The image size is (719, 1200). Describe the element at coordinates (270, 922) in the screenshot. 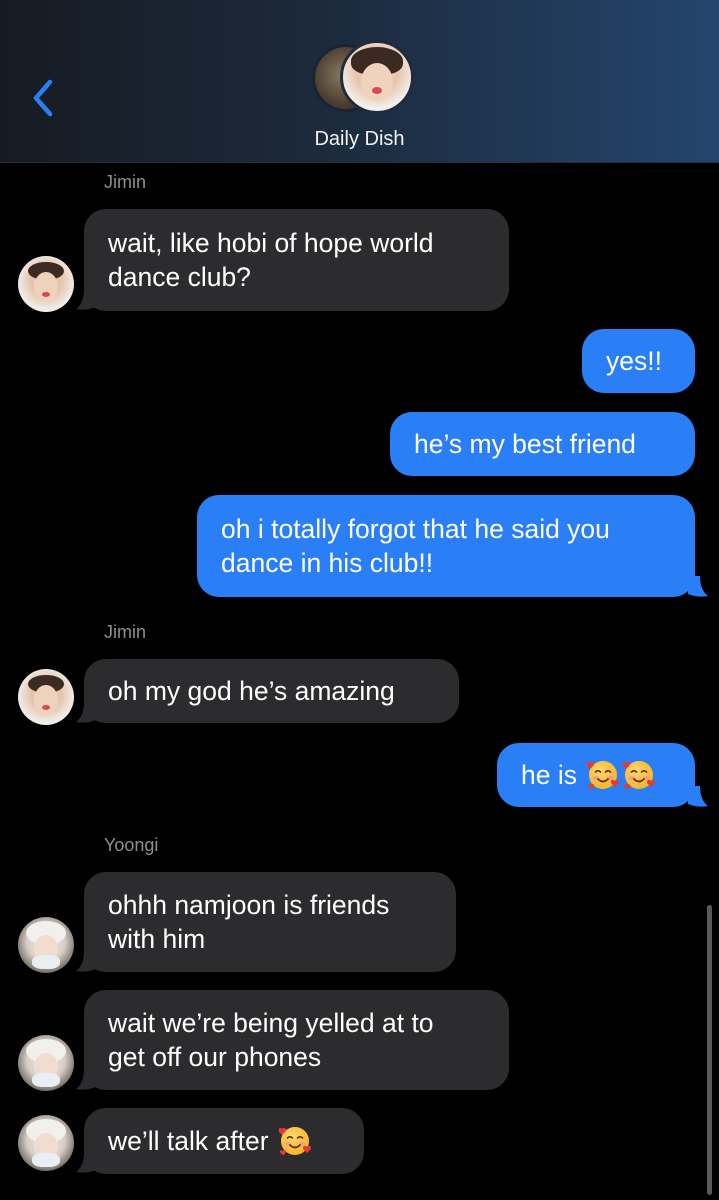

I see `message-bubble-incoming: ohhh namjoon is friends with him` at that location.